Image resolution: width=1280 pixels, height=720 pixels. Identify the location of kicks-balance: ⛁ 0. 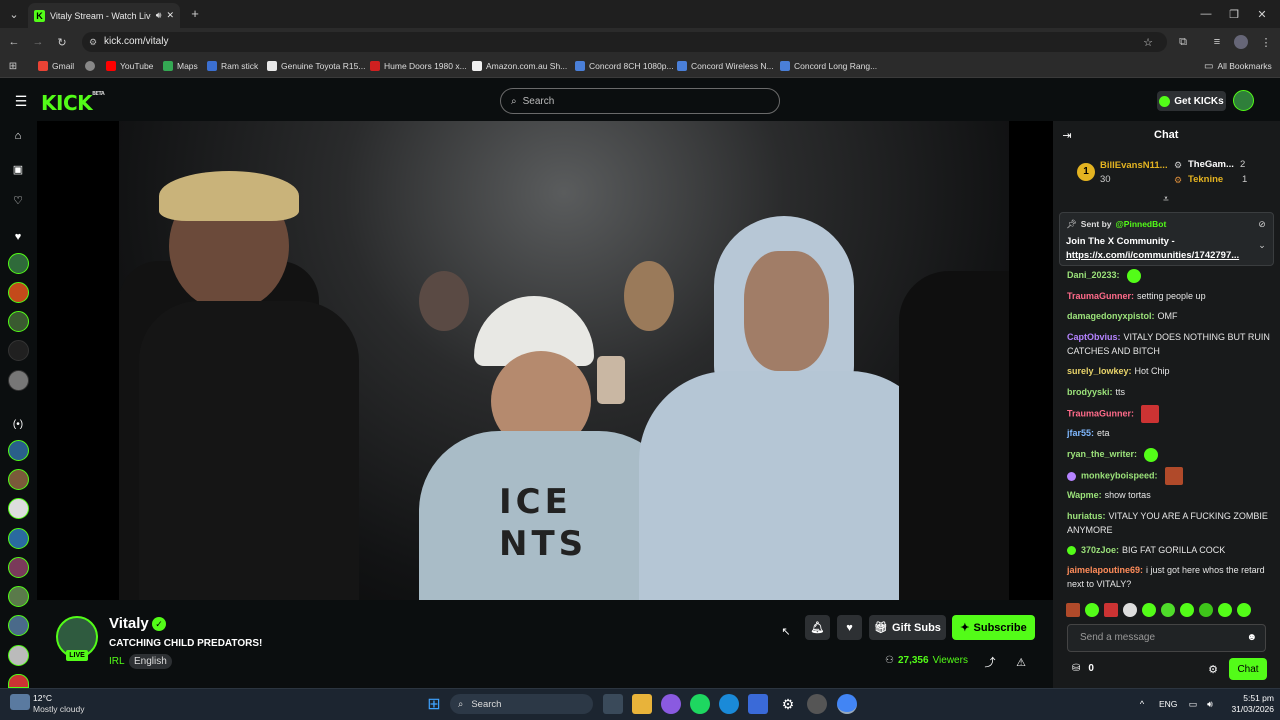
(1083, 668).